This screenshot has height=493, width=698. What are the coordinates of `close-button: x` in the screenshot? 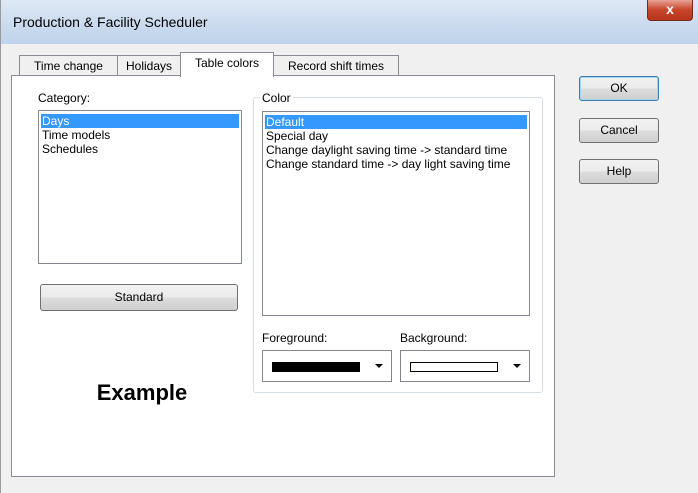 It's located at (670, 10).